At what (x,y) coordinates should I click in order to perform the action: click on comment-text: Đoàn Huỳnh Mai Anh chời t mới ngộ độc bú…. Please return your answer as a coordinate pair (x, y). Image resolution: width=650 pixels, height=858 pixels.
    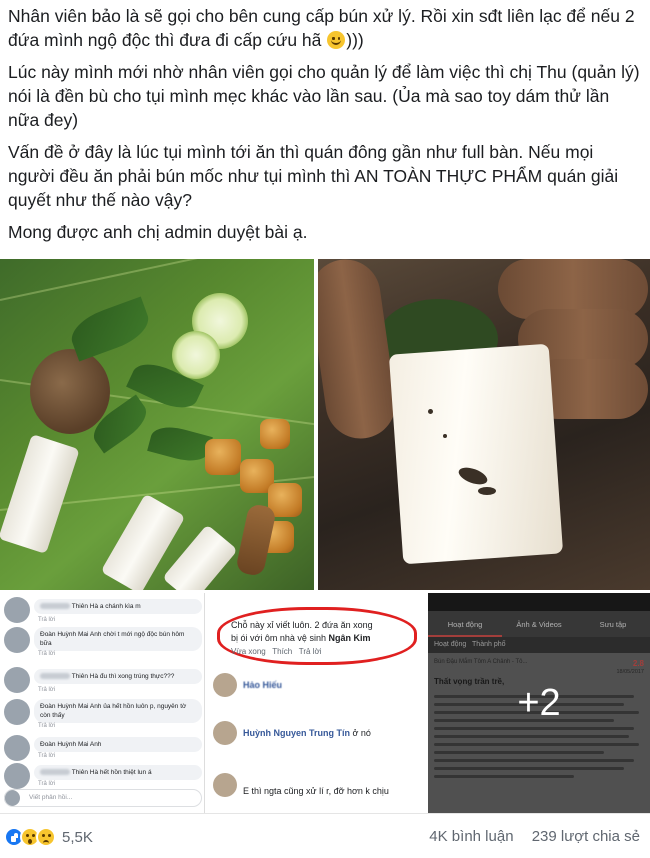
    Looking at the image, I should click on (112, 639).